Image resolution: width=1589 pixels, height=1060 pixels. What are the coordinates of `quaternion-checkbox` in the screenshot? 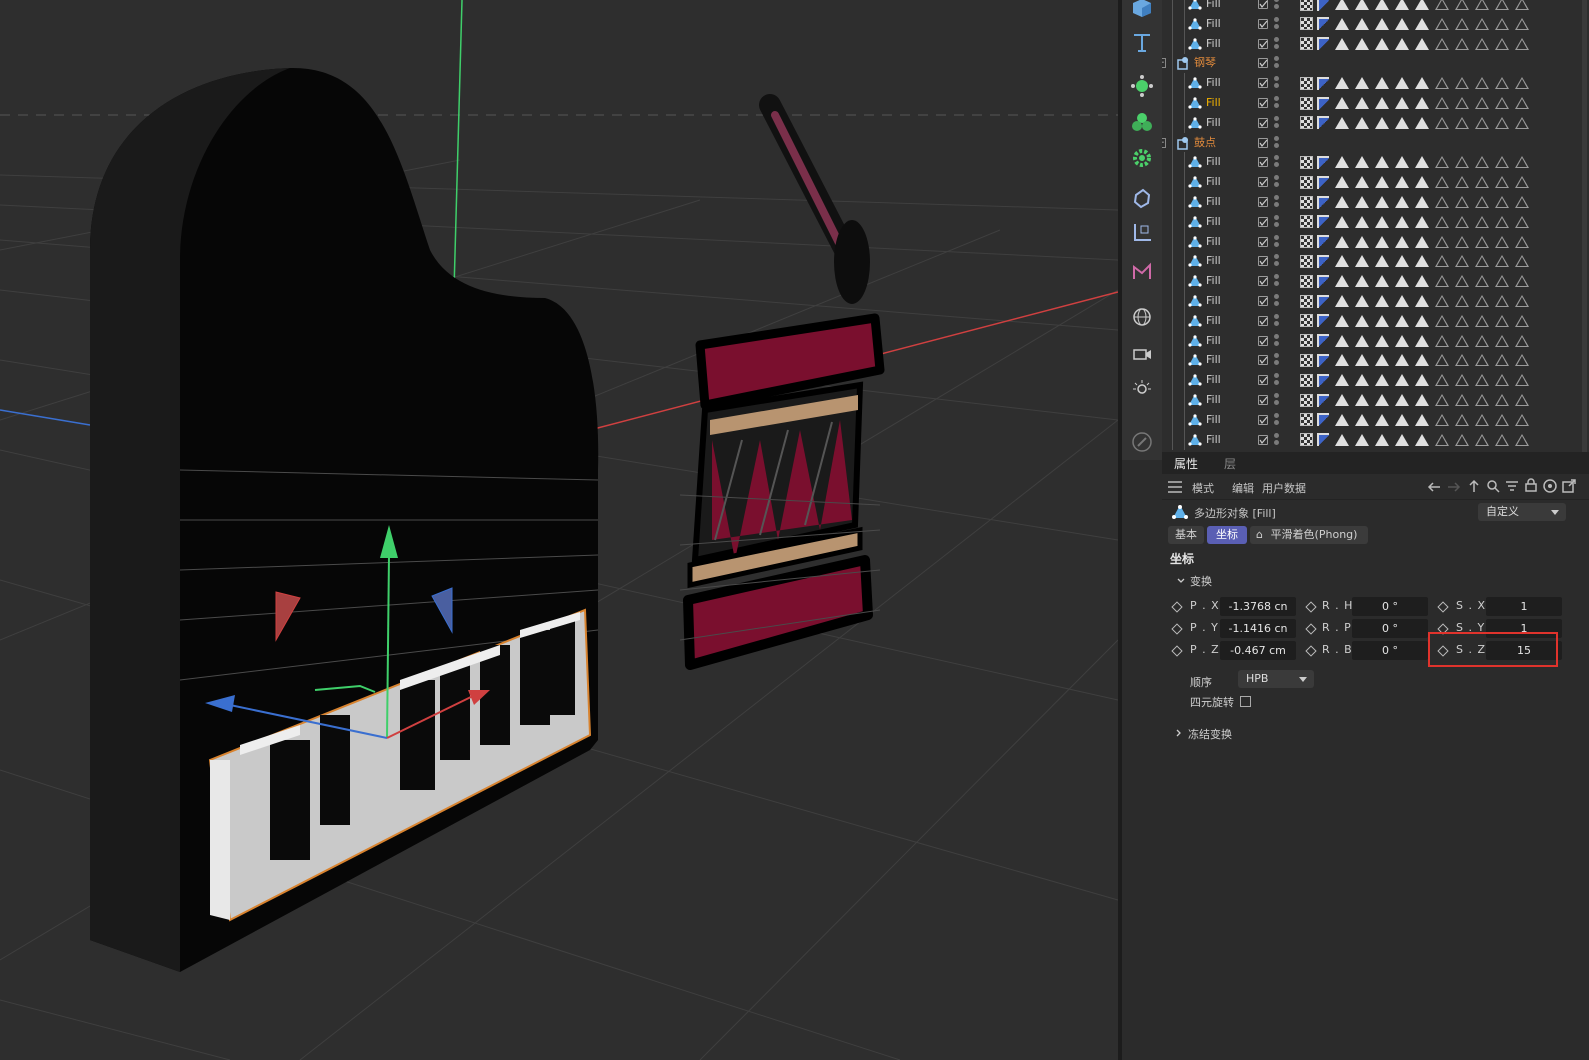 It's located at (1245, 701).